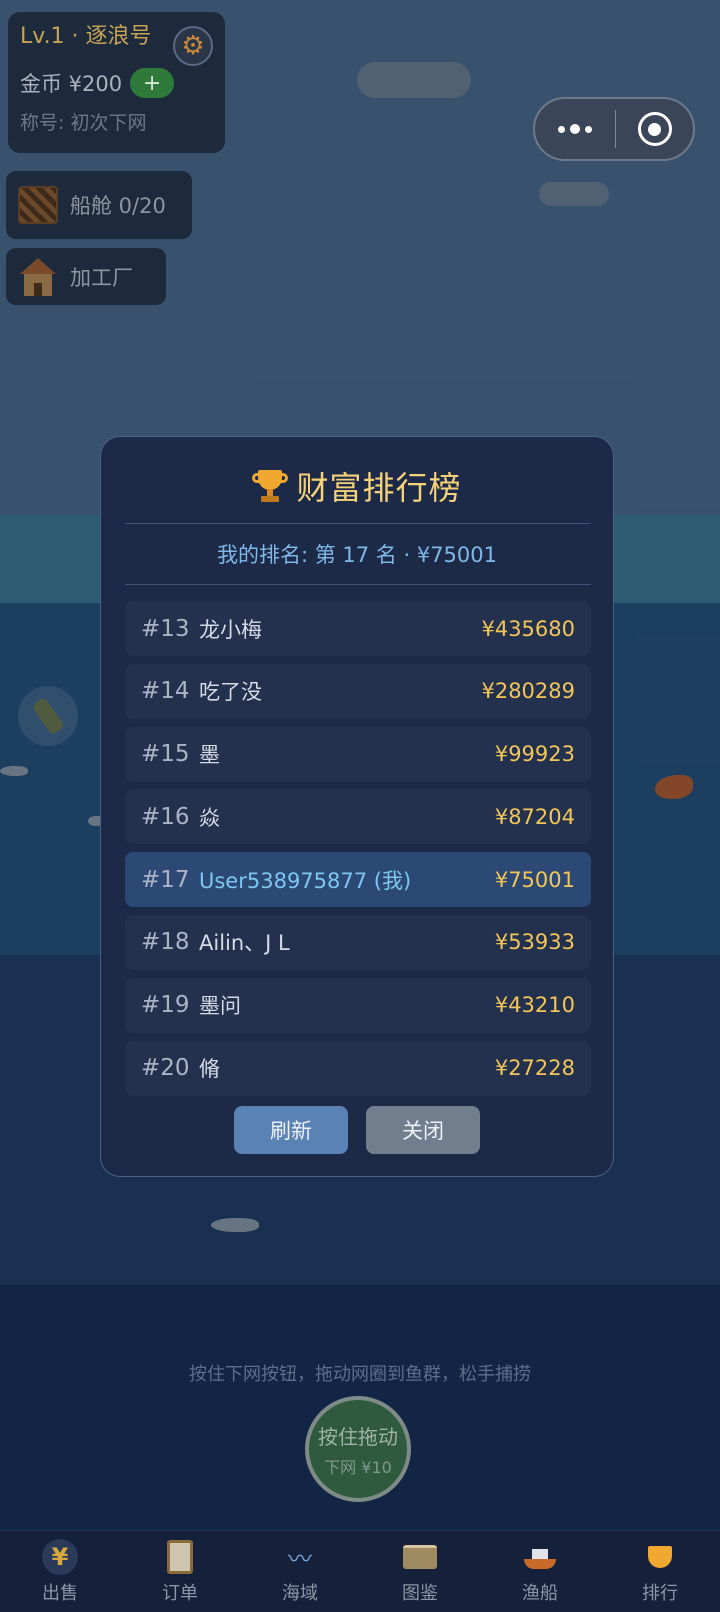  I want to click on rank-number: #19, so click(165, 1005).